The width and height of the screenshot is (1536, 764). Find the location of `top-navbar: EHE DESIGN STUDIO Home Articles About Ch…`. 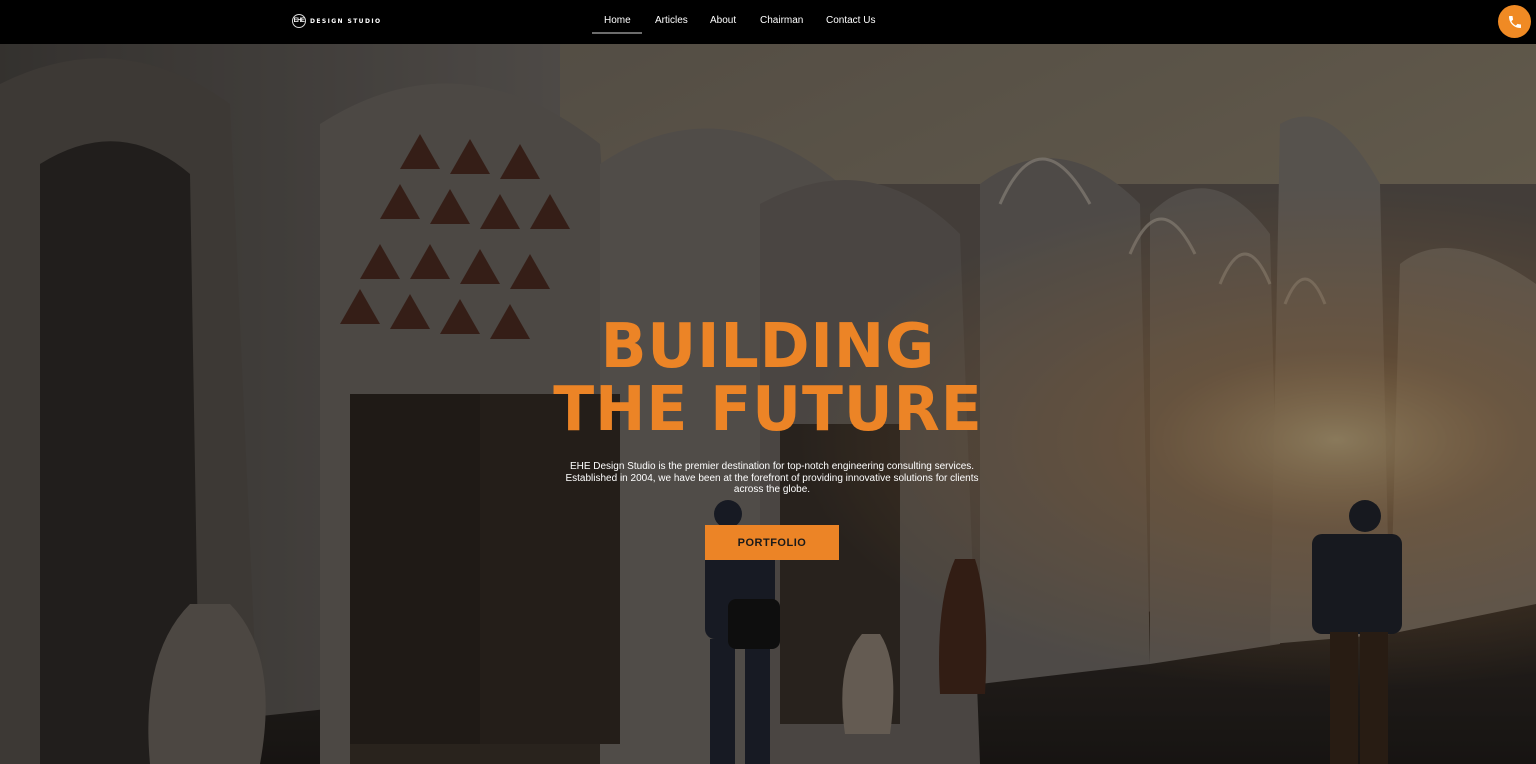

top-navbar: EHE DESIGN STUDIO Home Articles About Ch… is located at coordinates (768, 22).